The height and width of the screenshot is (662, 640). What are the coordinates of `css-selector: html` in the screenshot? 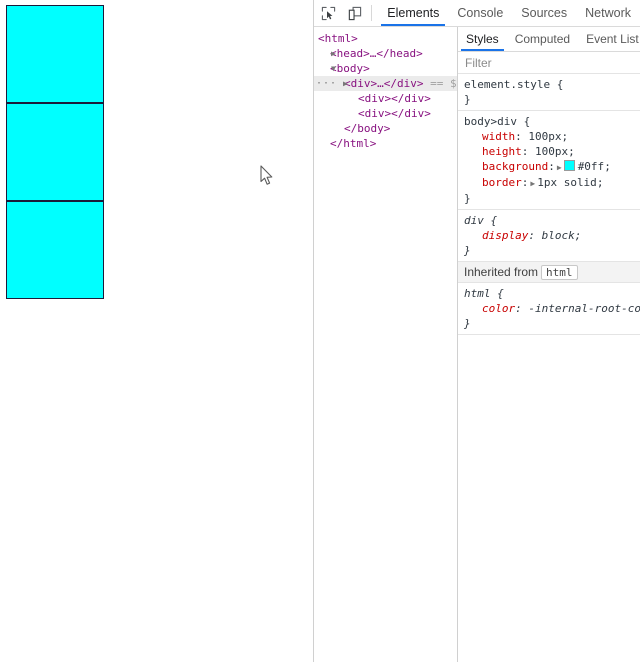 It's located at (477, 293).